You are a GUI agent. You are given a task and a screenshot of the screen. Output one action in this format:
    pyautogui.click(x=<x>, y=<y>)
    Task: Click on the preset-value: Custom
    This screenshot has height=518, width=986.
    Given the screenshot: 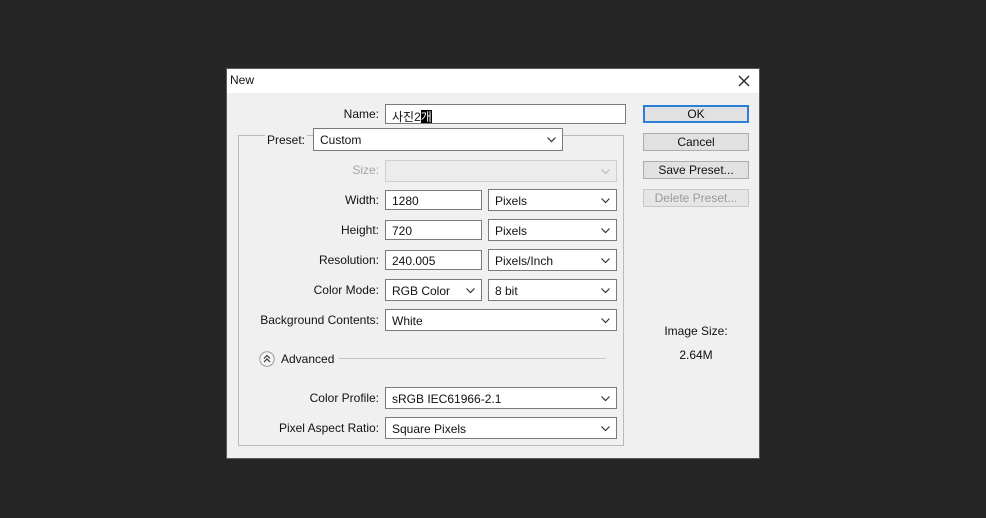 What is the action you would take?
    pyautogui.click(x=341, y=140)
    